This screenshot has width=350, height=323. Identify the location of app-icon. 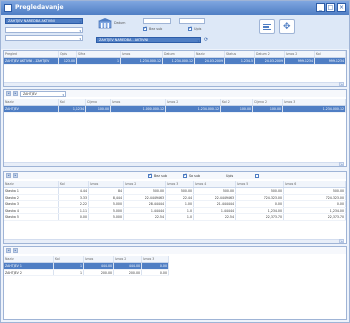
(8, 8).